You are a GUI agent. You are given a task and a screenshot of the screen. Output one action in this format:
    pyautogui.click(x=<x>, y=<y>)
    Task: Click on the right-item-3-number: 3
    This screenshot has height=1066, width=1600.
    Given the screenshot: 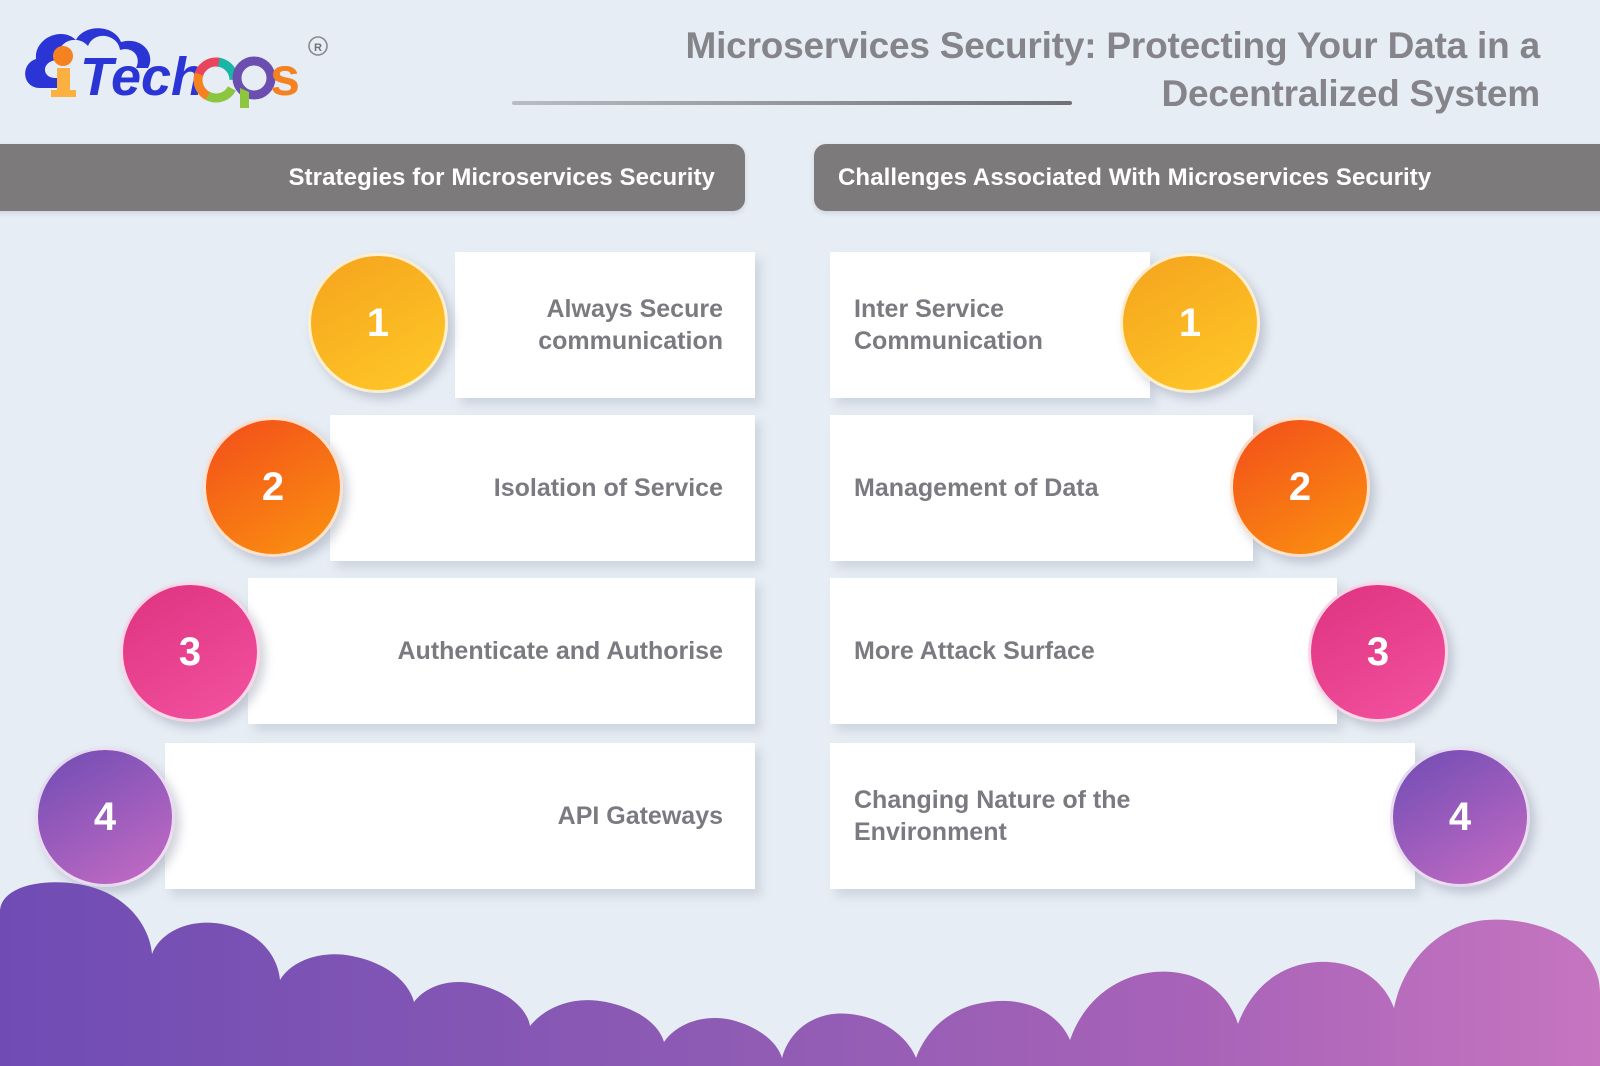 What is the action you would take?
    pyautogui.click(x=1378, y=652)
    